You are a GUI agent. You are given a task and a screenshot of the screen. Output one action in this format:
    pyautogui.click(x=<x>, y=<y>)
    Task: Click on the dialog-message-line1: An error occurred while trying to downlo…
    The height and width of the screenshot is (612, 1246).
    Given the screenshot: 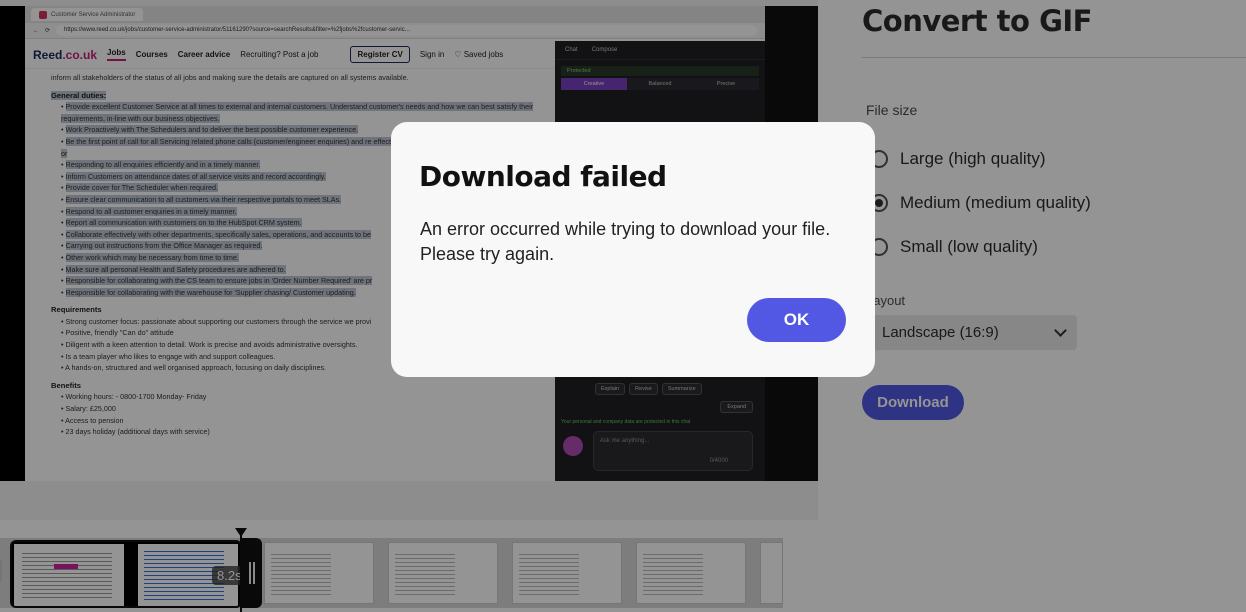 What is the action you would take?
    pyautogui.click(x=625, y=229)
    